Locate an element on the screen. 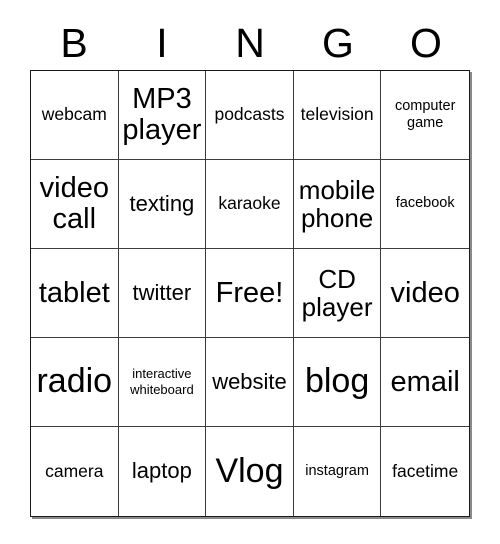 The width and height of the screenshot is (500, 544). bingo-cell-label: MP3 player is located at coordinates (162, 114).